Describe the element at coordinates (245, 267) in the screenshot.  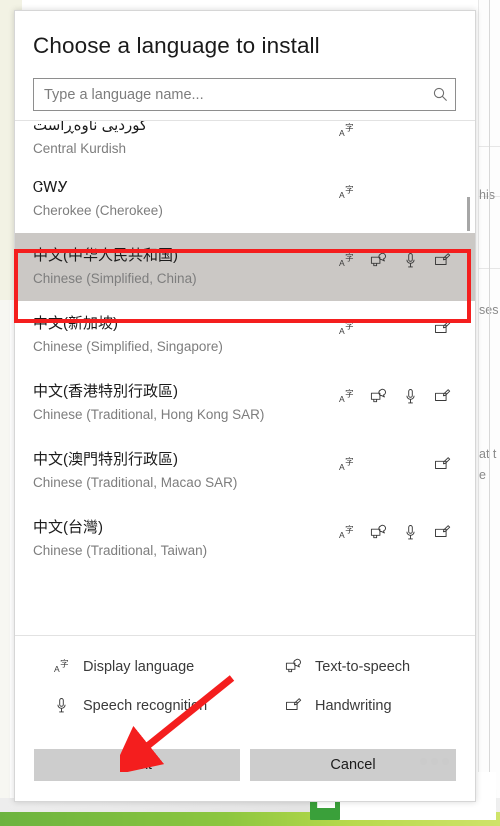
I see `language-list-item: 中文(中华人民共和国) Chinese (Simplified, China) A 字` at that location.